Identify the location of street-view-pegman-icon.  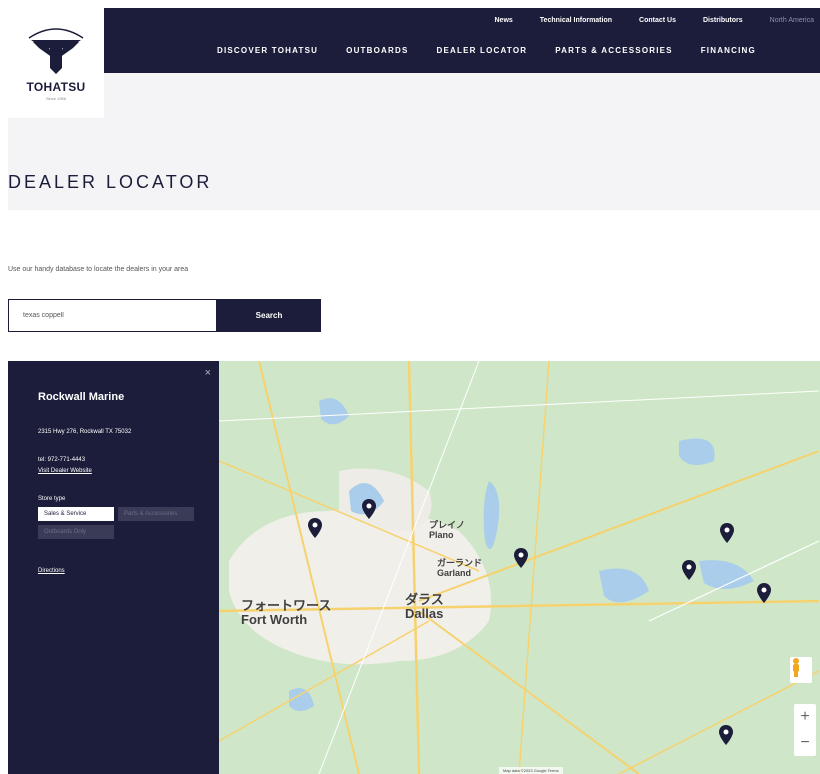
(801, 670).